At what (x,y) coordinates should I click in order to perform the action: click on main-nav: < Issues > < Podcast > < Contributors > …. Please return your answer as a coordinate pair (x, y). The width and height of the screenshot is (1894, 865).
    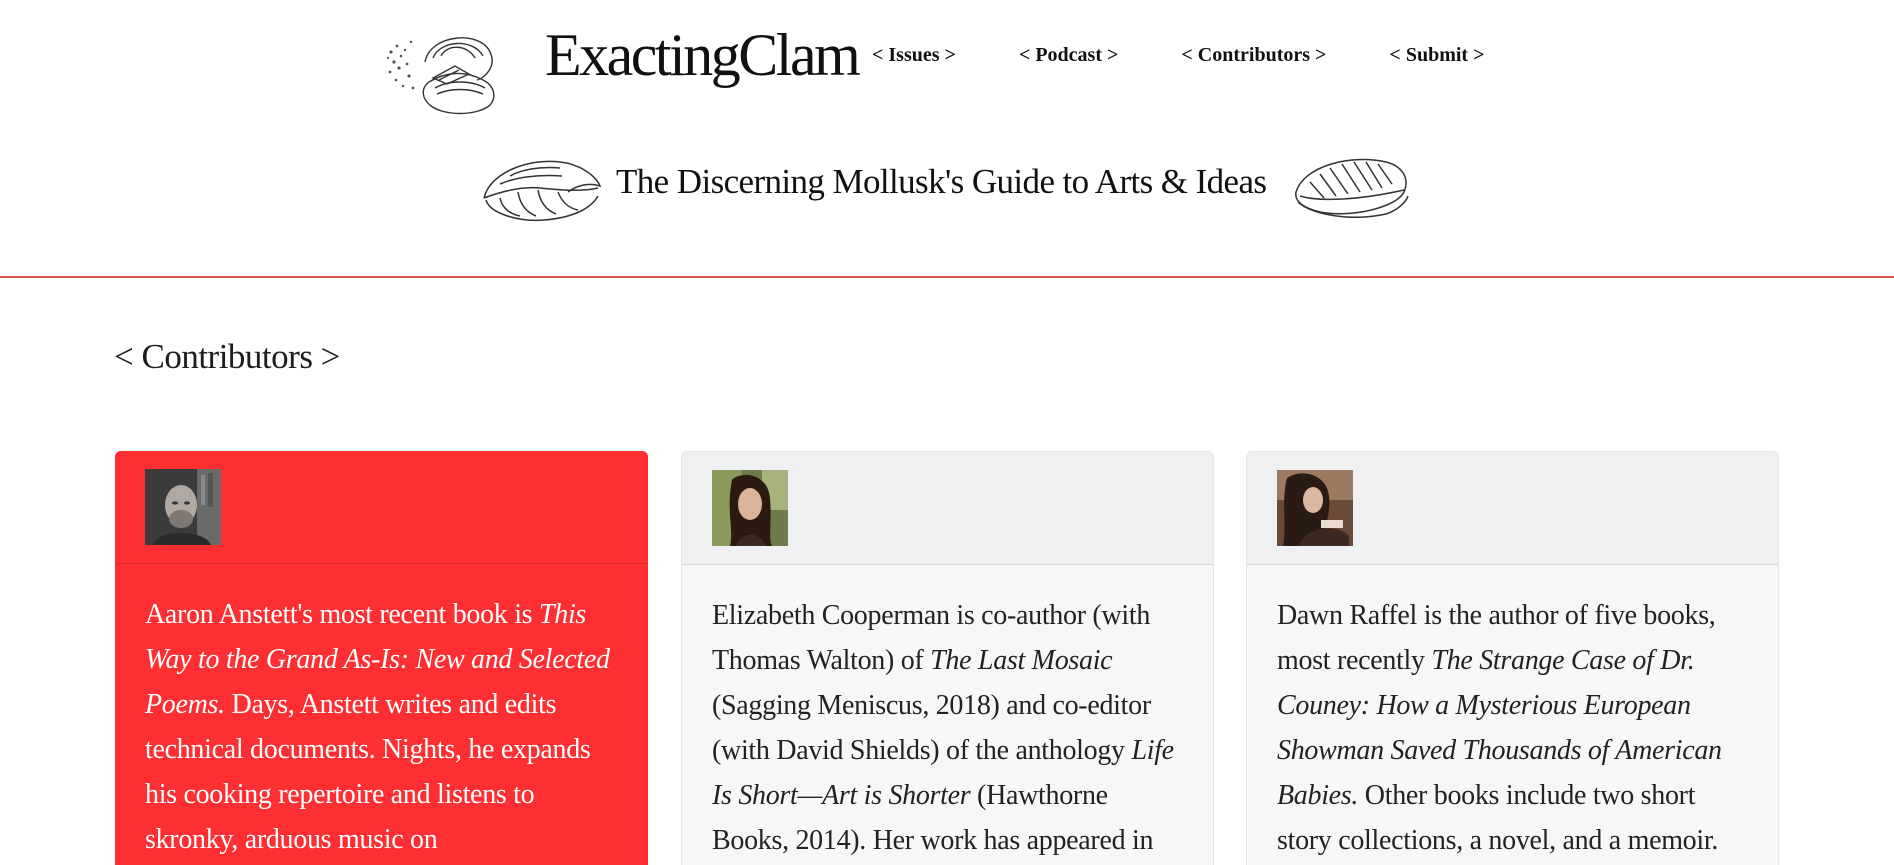
    Looking at the image, I should click on (1178, 55).